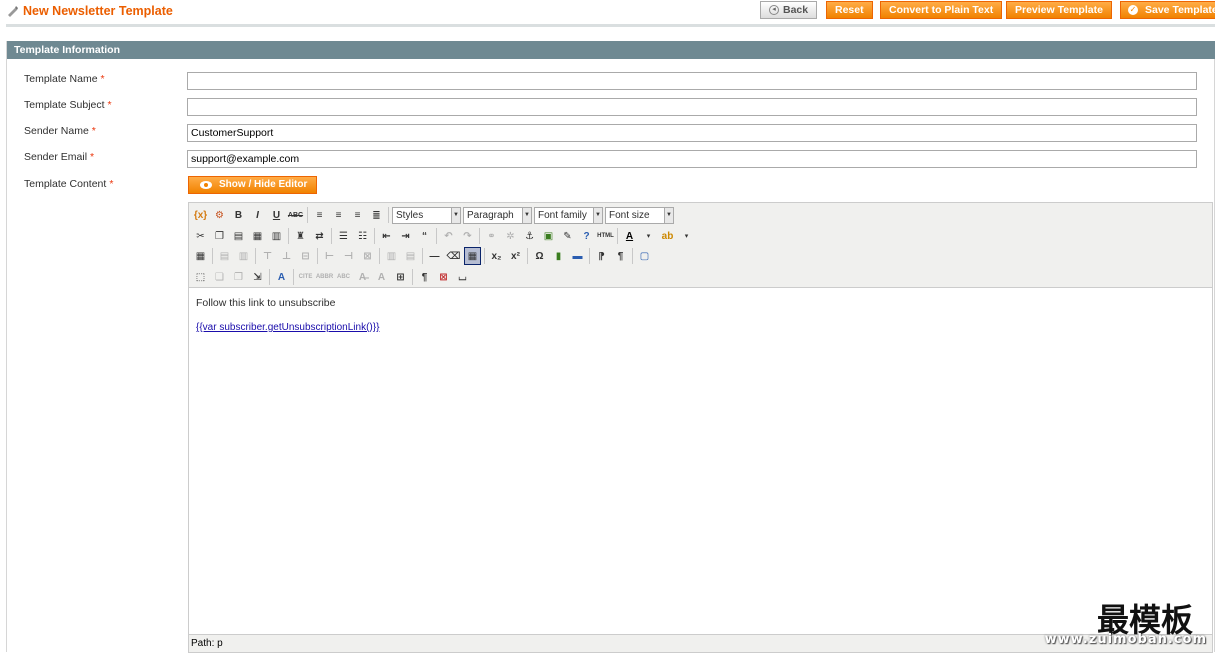 This screenshot has width=1215, height=653. Describe the element at coordinates (219, 277) in the screenshot. I see `move-forward-icon: ❏` at that location.